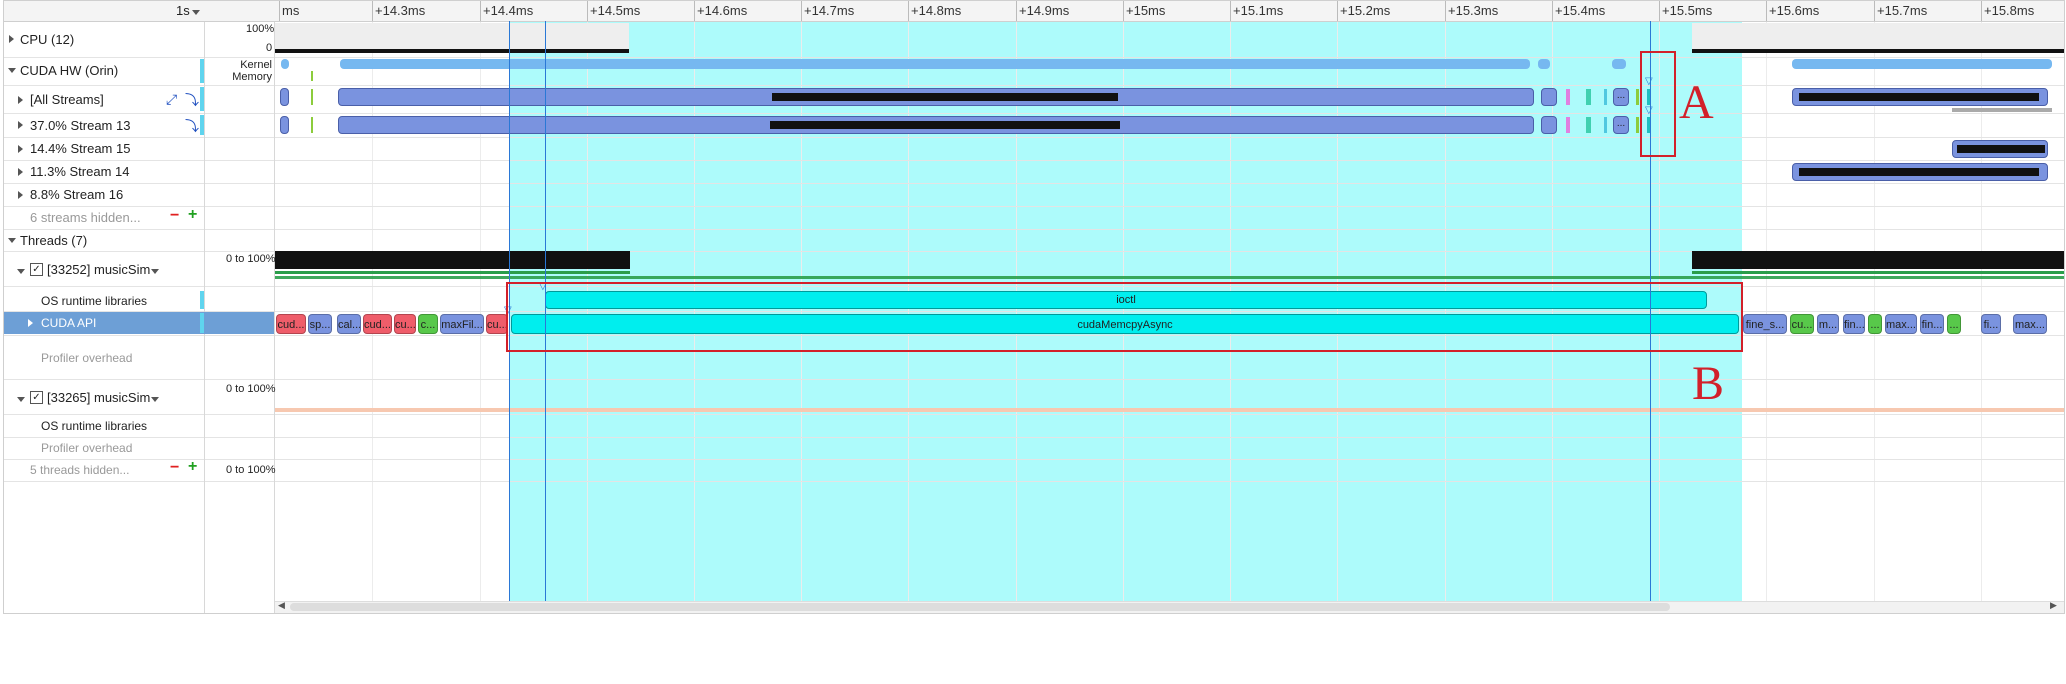  Describe the element at coordinates (12, 240) in the screenshot. I see `collapse-threads-icon` at that location.